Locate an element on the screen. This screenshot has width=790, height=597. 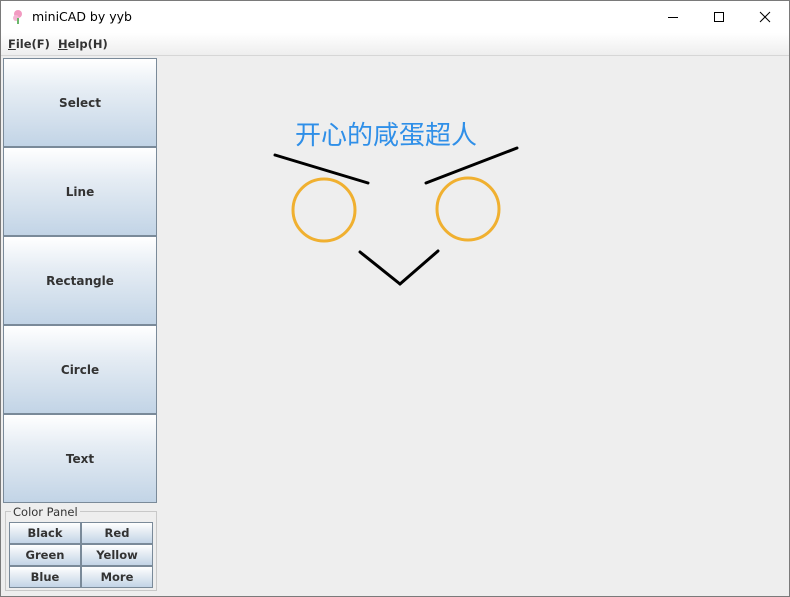
maximize-icon is located at coordinates (719, 17).